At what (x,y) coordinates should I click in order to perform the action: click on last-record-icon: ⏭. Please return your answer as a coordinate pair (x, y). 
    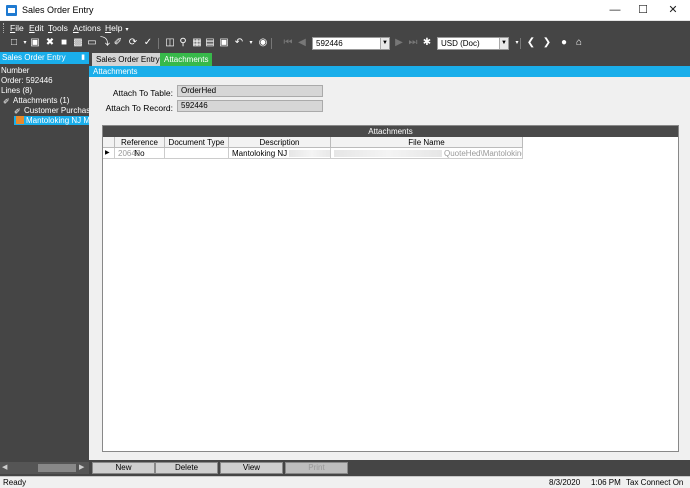
    Looking at the image, I should click on (413, 43).